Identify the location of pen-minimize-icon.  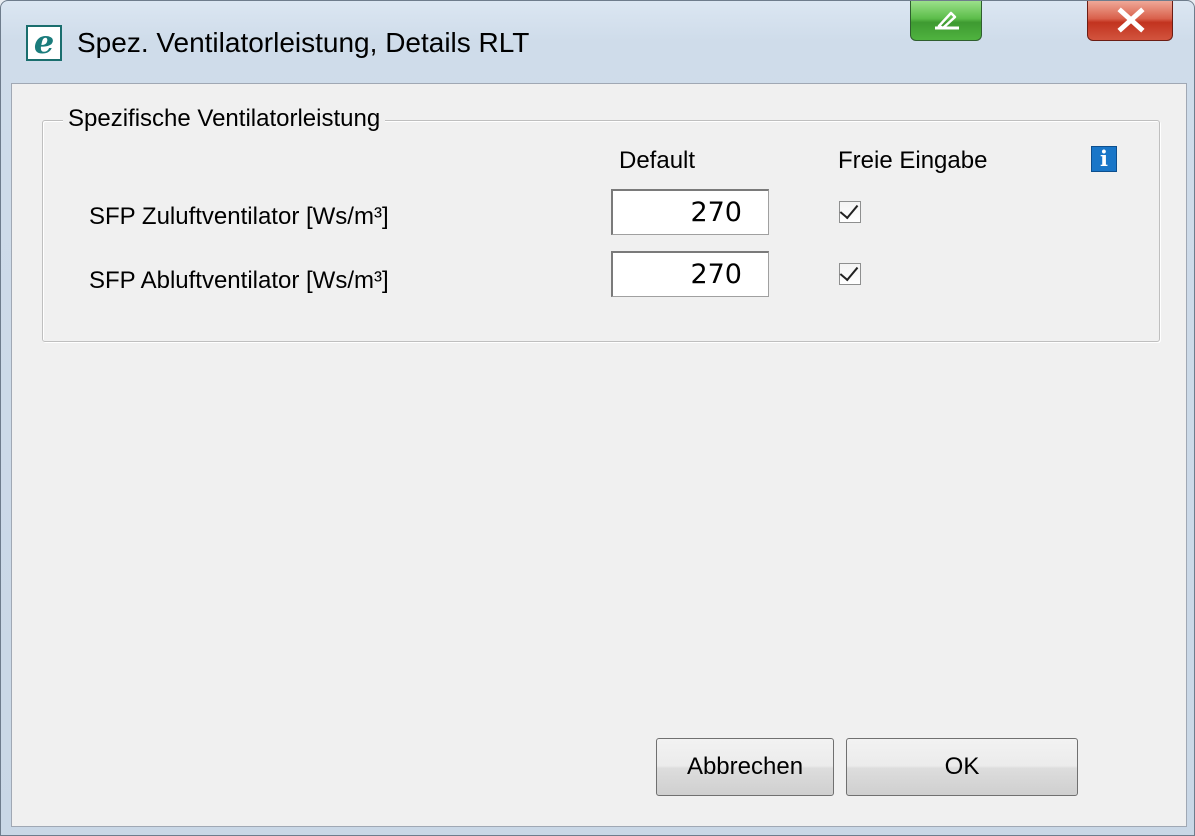
(947, 20).